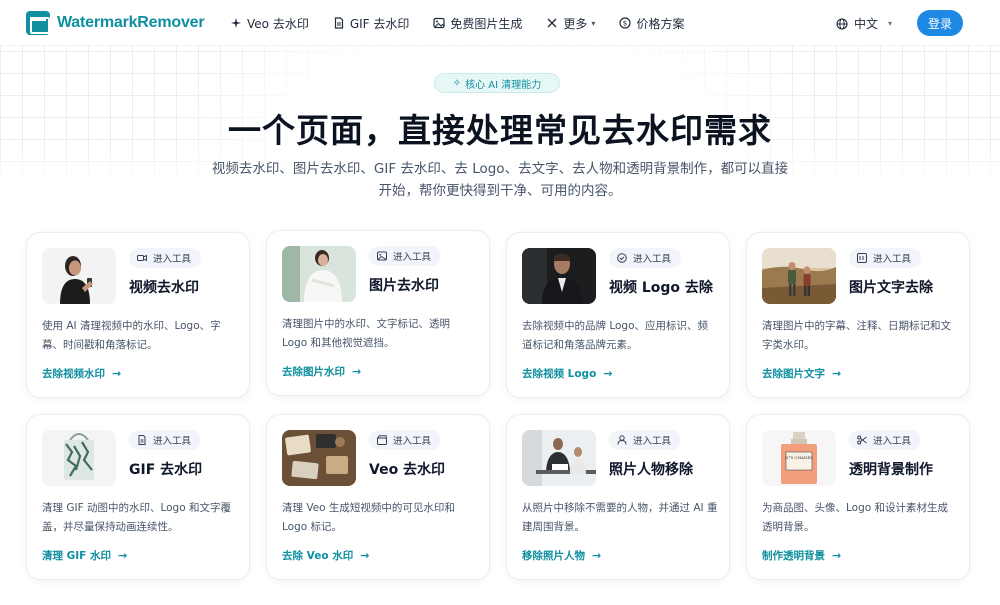 This screenshot has height=605, width=1000. I want to click on card-title: GIF 去水印, so click(166, 470).